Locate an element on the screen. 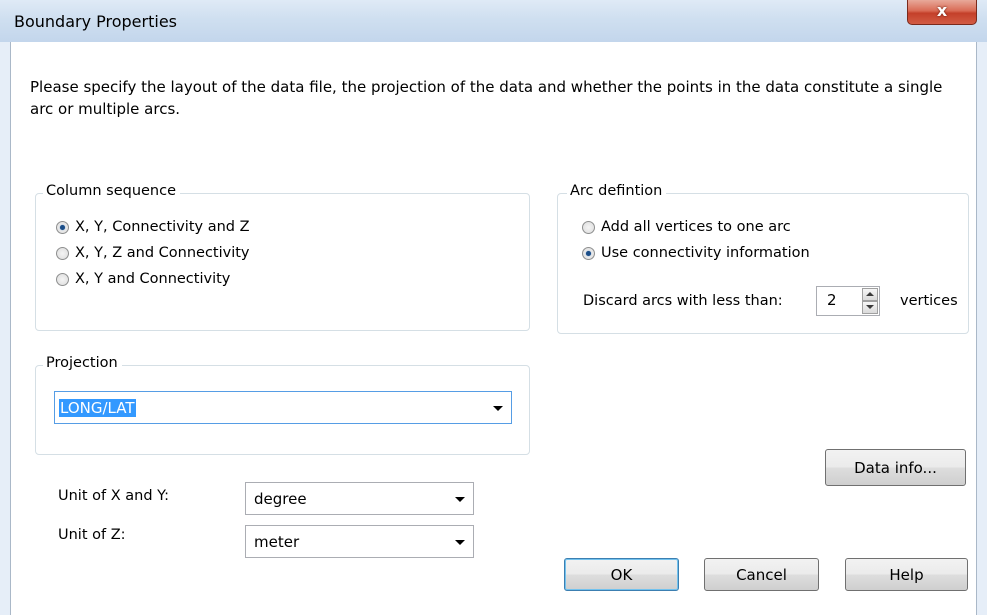  radio-add-all-vertices: Add all vertices to one arc is located at coordinates (686, 227).